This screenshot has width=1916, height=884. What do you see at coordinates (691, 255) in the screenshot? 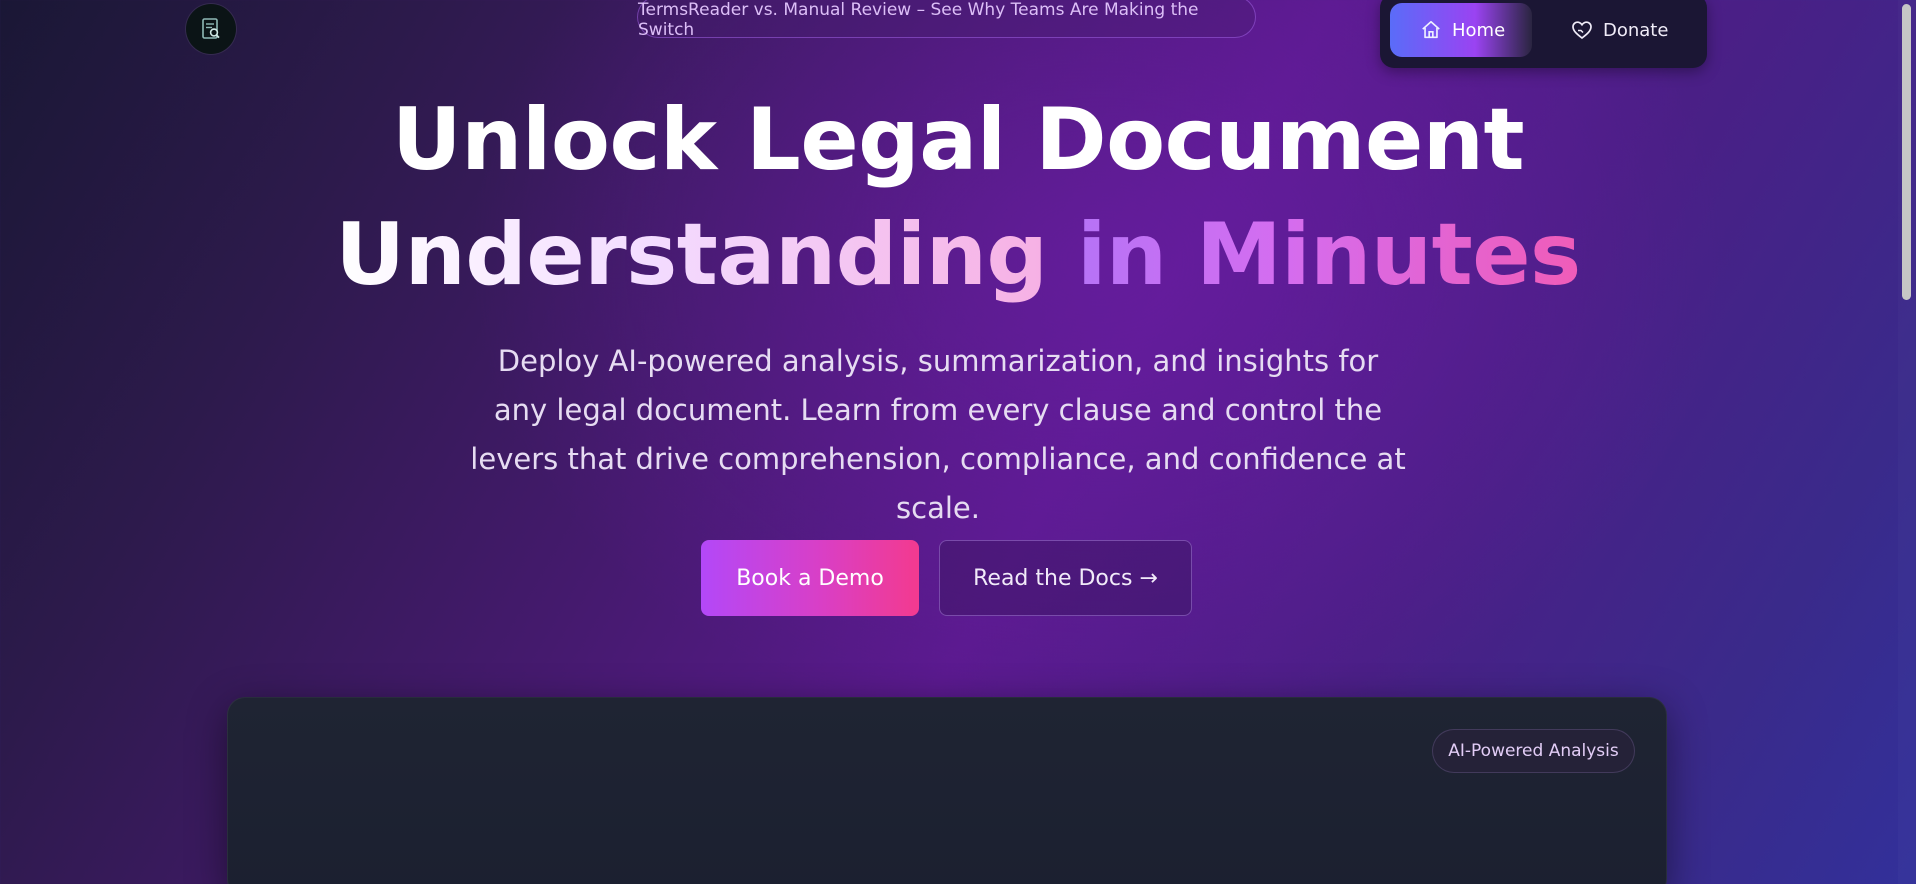
I see `hero-title-understanding: Understanding` at bounding box center [691, 255].